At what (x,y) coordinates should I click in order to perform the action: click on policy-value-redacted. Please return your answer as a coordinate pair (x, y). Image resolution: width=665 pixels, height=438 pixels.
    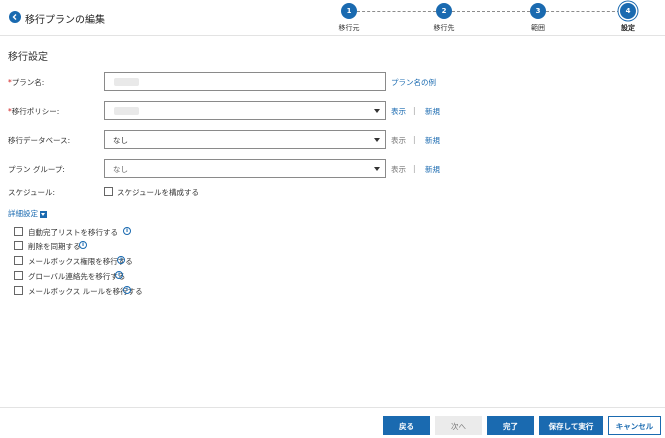
    Looking at the image, I should click on (126, 111).